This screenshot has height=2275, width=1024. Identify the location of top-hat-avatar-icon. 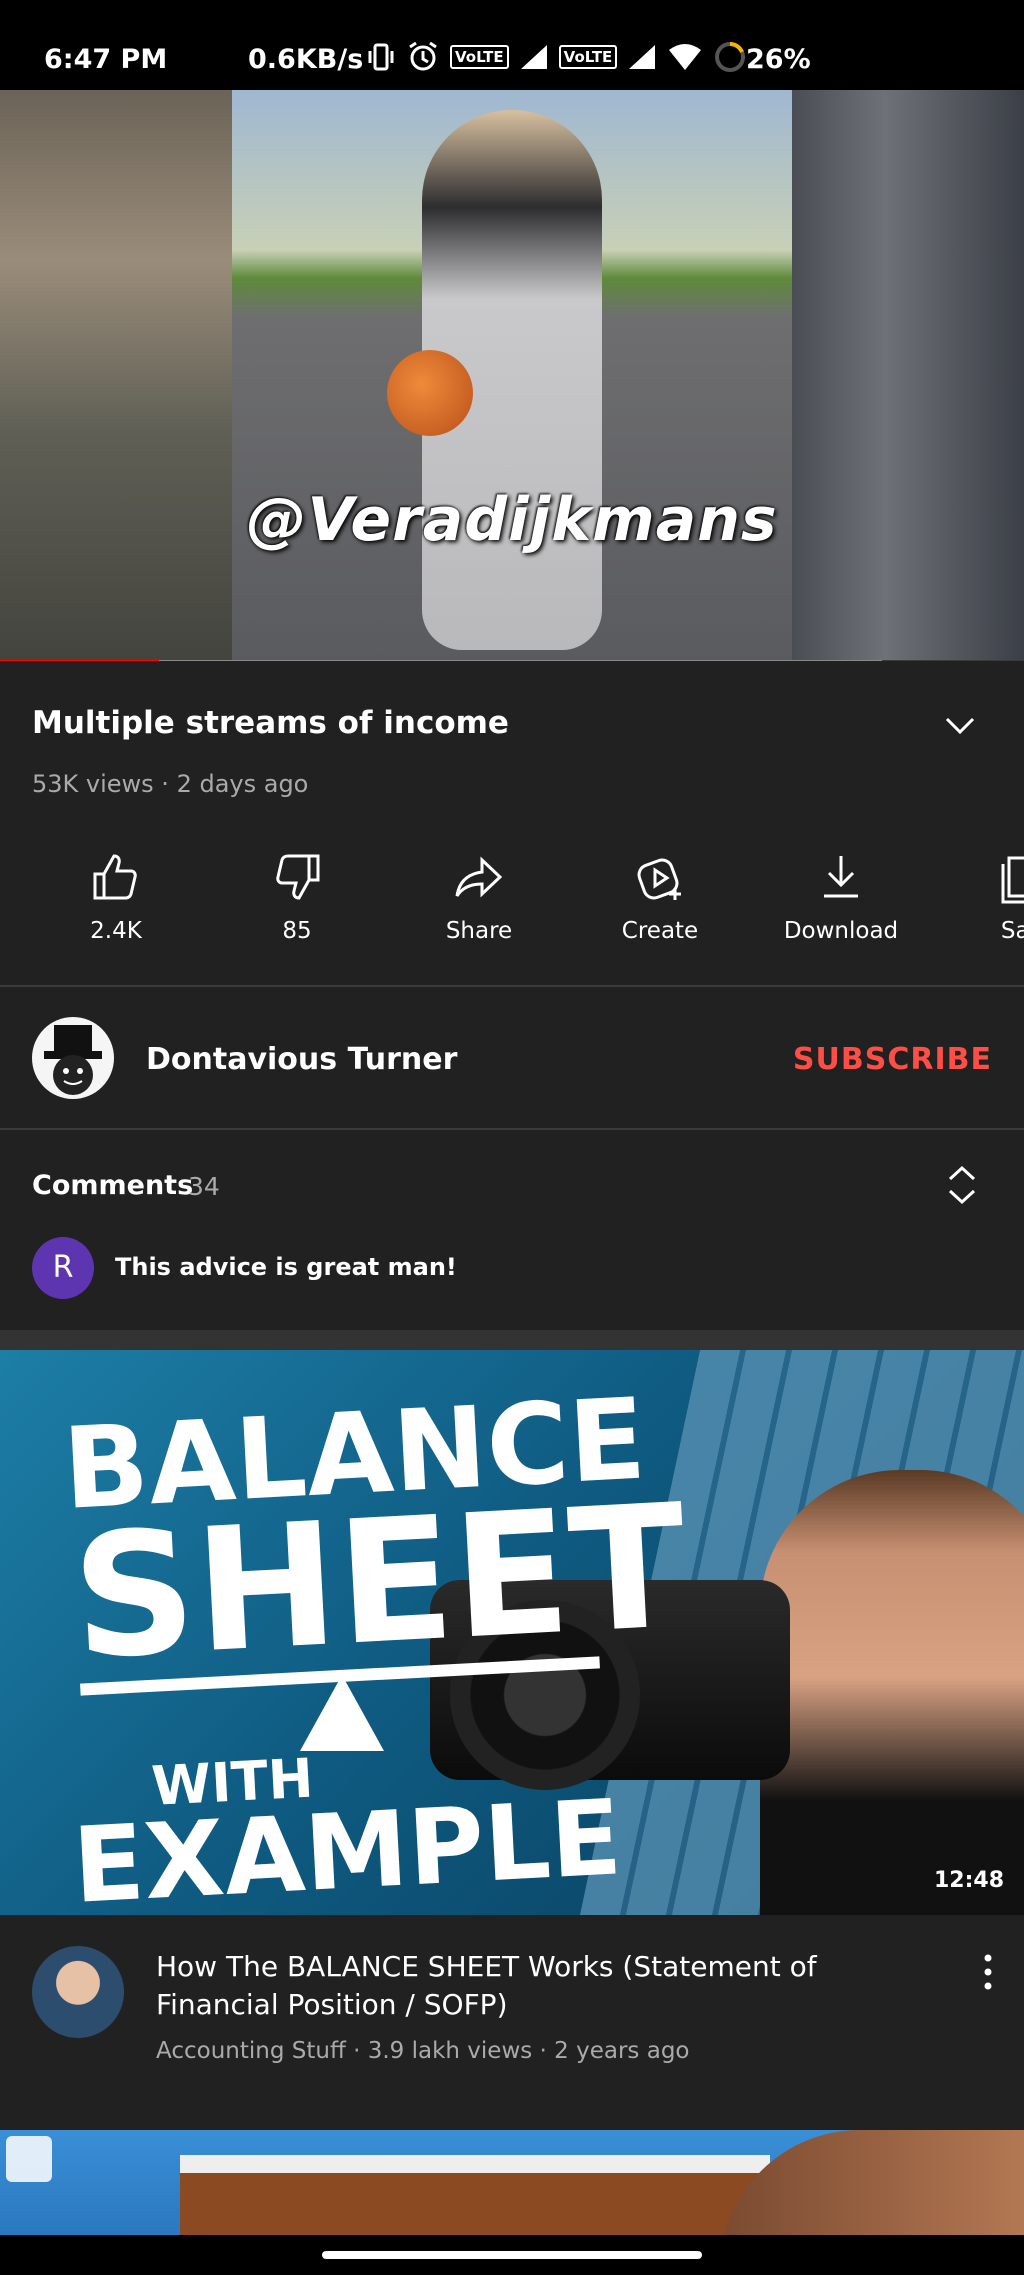
(73, 1060).